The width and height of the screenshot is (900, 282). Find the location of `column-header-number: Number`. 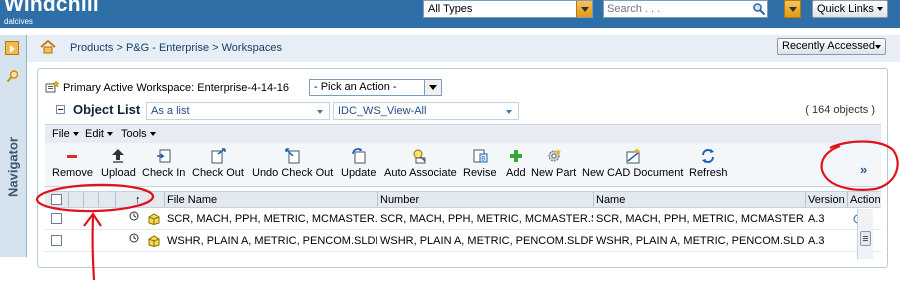

column-header-number: Number is located at coordinates (399, 200).